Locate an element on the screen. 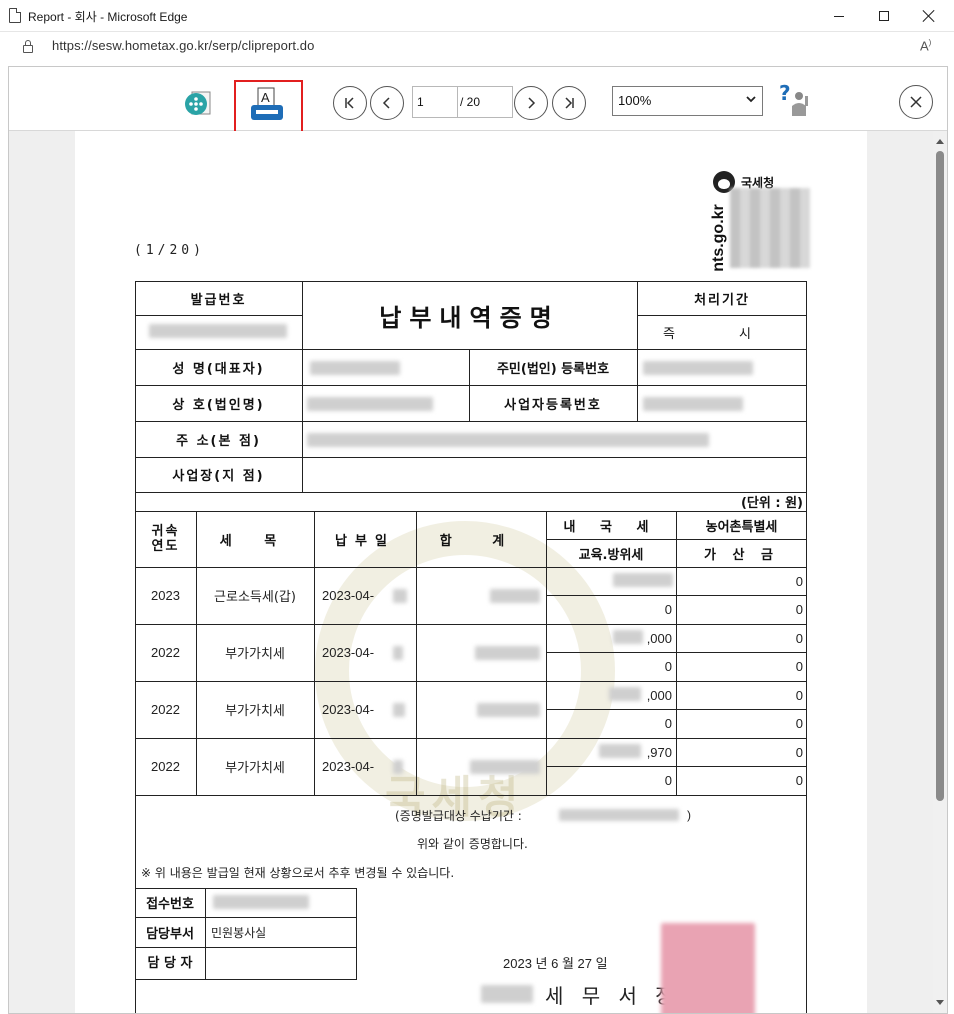 This screenshot has width=954, height=1014. resident-number-redacted is located at coordinates (698, 368).